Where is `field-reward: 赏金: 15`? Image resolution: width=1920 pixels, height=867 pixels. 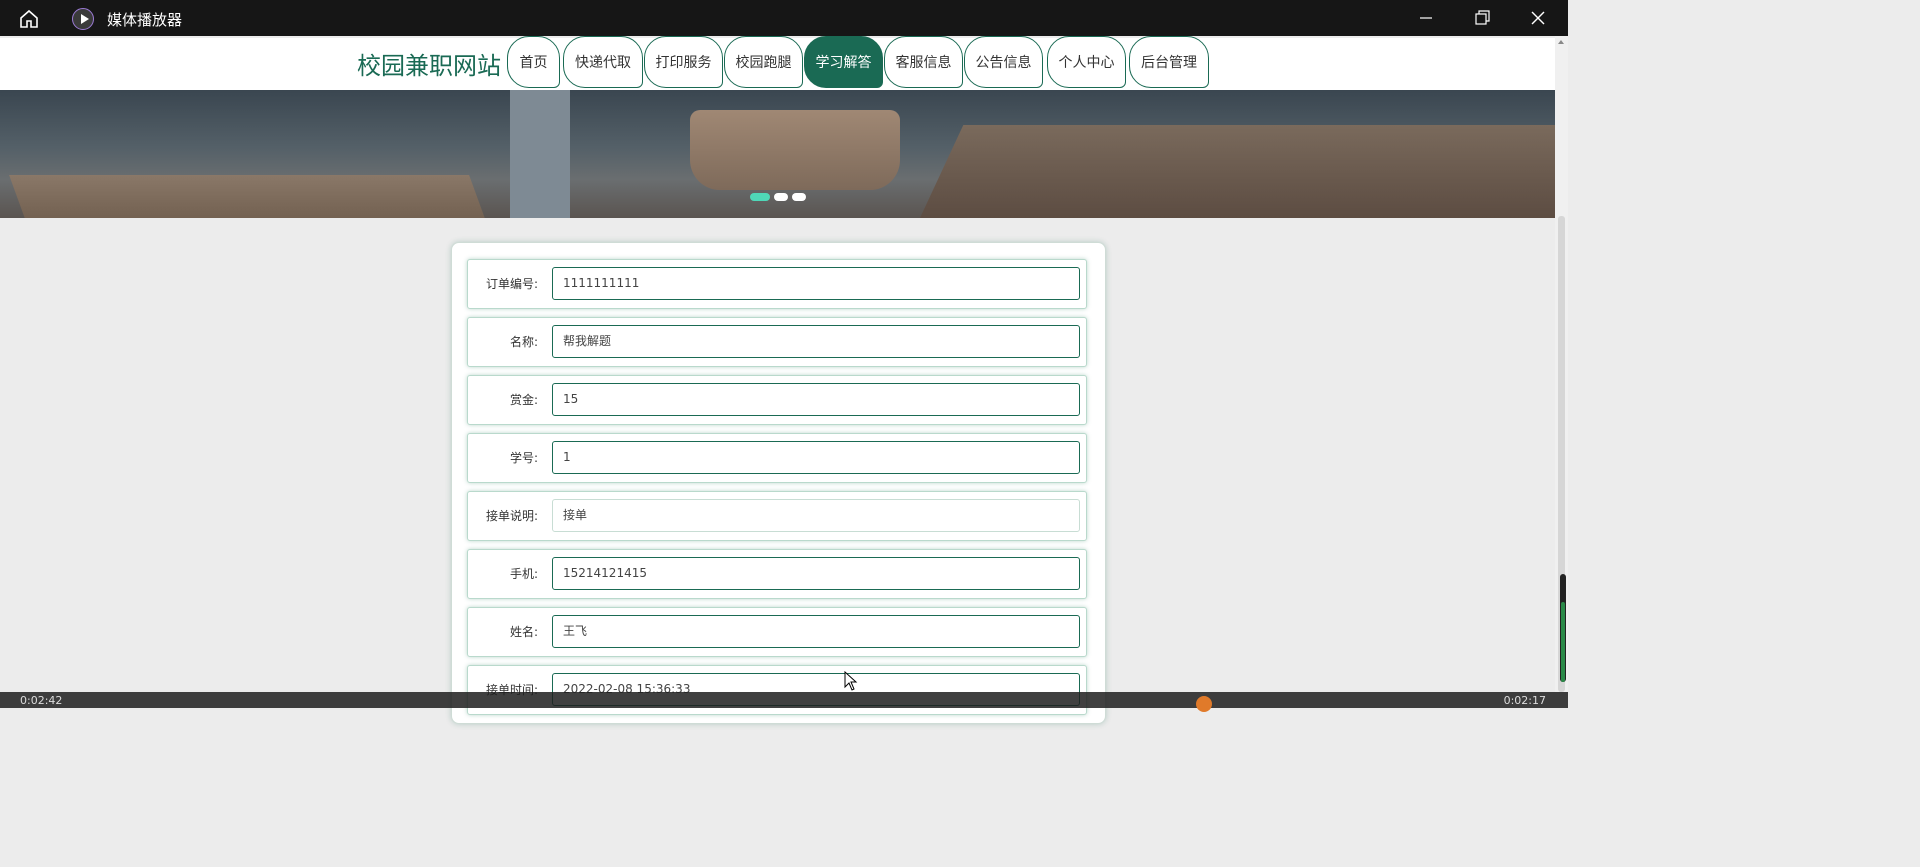
field-reward: 赏金: 15 is located at coordinates (777, 400).